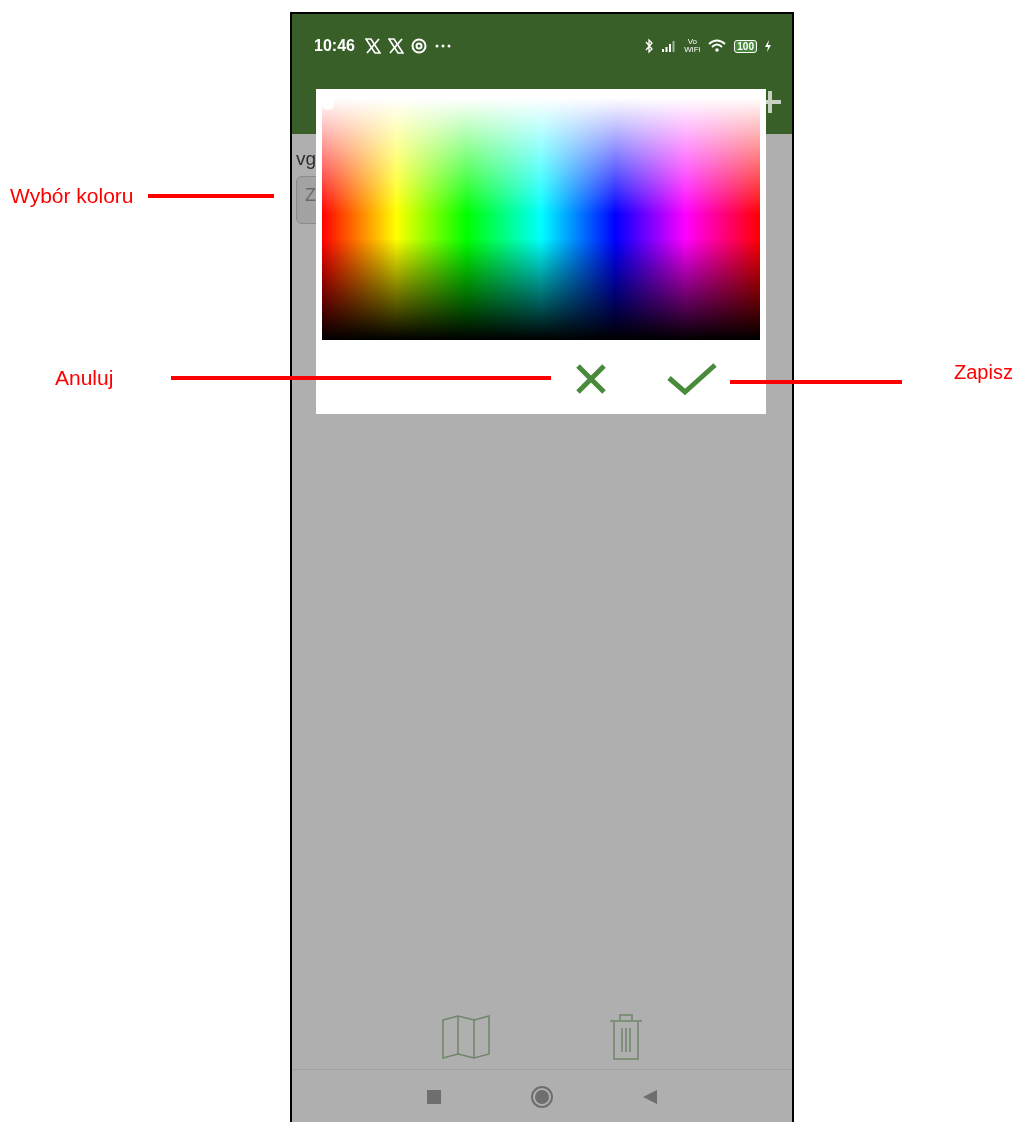 The width and height of the screenshot is (1024, 1122). Describe the element at coordinates (418, 46) in the screenshot. I see `at-circle-icon` at that location.